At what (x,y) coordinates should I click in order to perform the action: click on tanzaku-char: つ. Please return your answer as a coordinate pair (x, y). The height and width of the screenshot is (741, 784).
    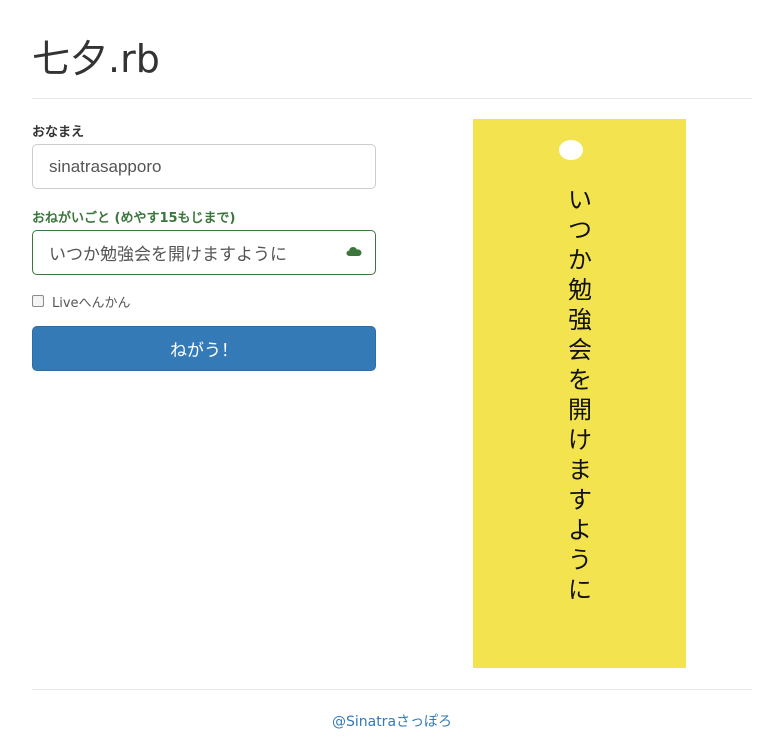
    Looking at the image, I should click on (580, 230).